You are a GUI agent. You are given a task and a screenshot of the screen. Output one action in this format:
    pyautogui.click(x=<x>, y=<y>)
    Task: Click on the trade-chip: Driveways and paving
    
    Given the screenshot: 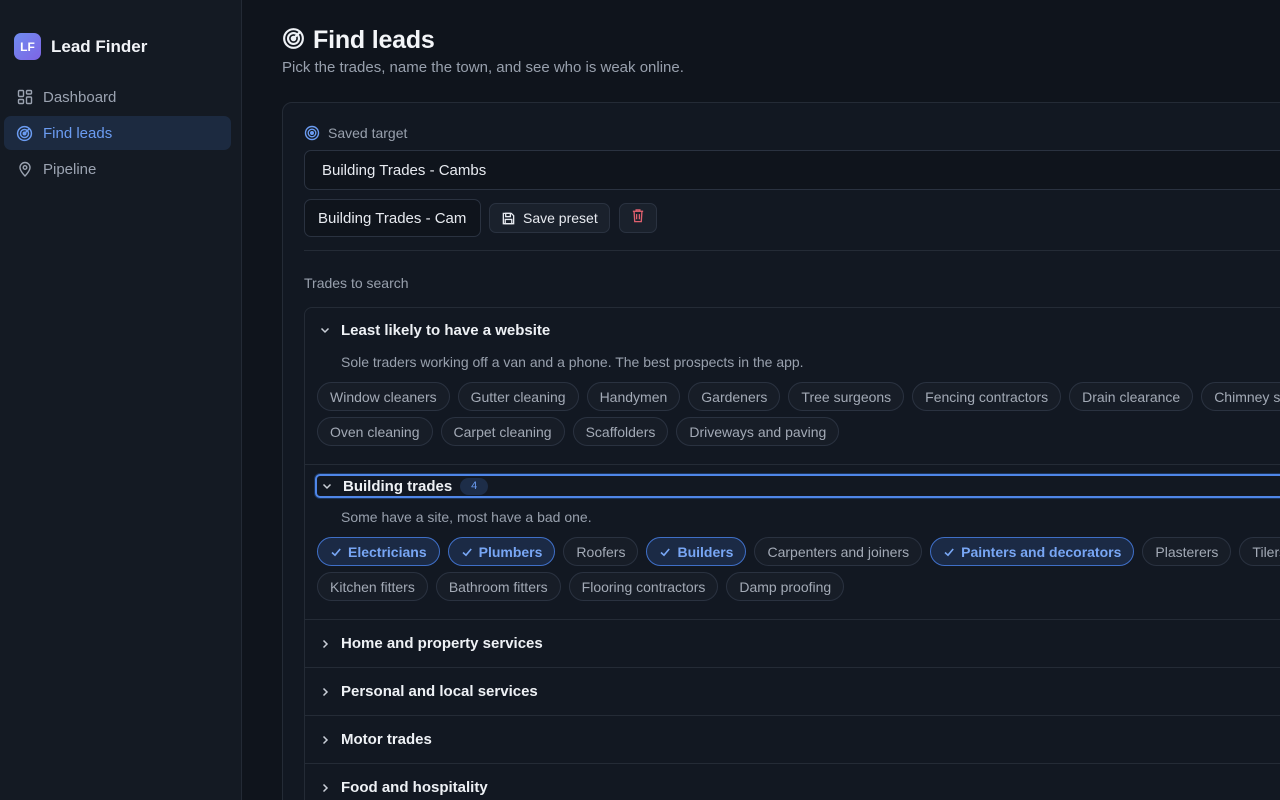 What is the action you would take?
    pyautogui.click(x=758, y=431)
    